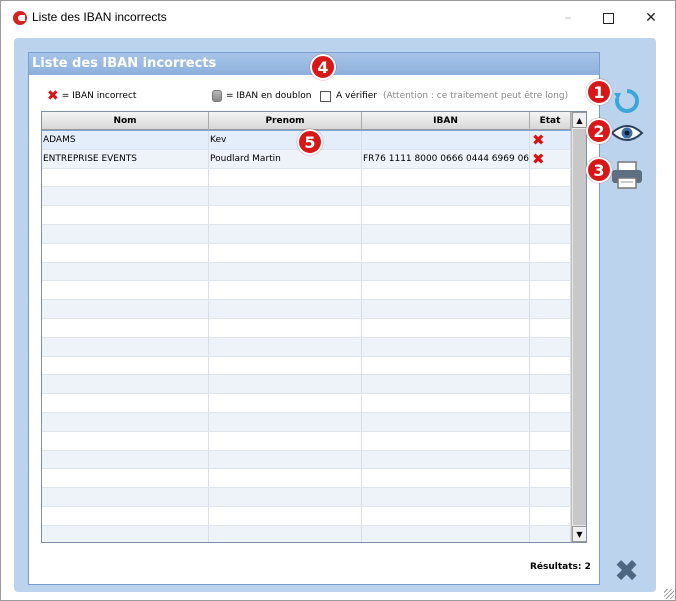 This screenshot has width=676, height=601. I want to click on close-icon: ✖, so click(626, 572).